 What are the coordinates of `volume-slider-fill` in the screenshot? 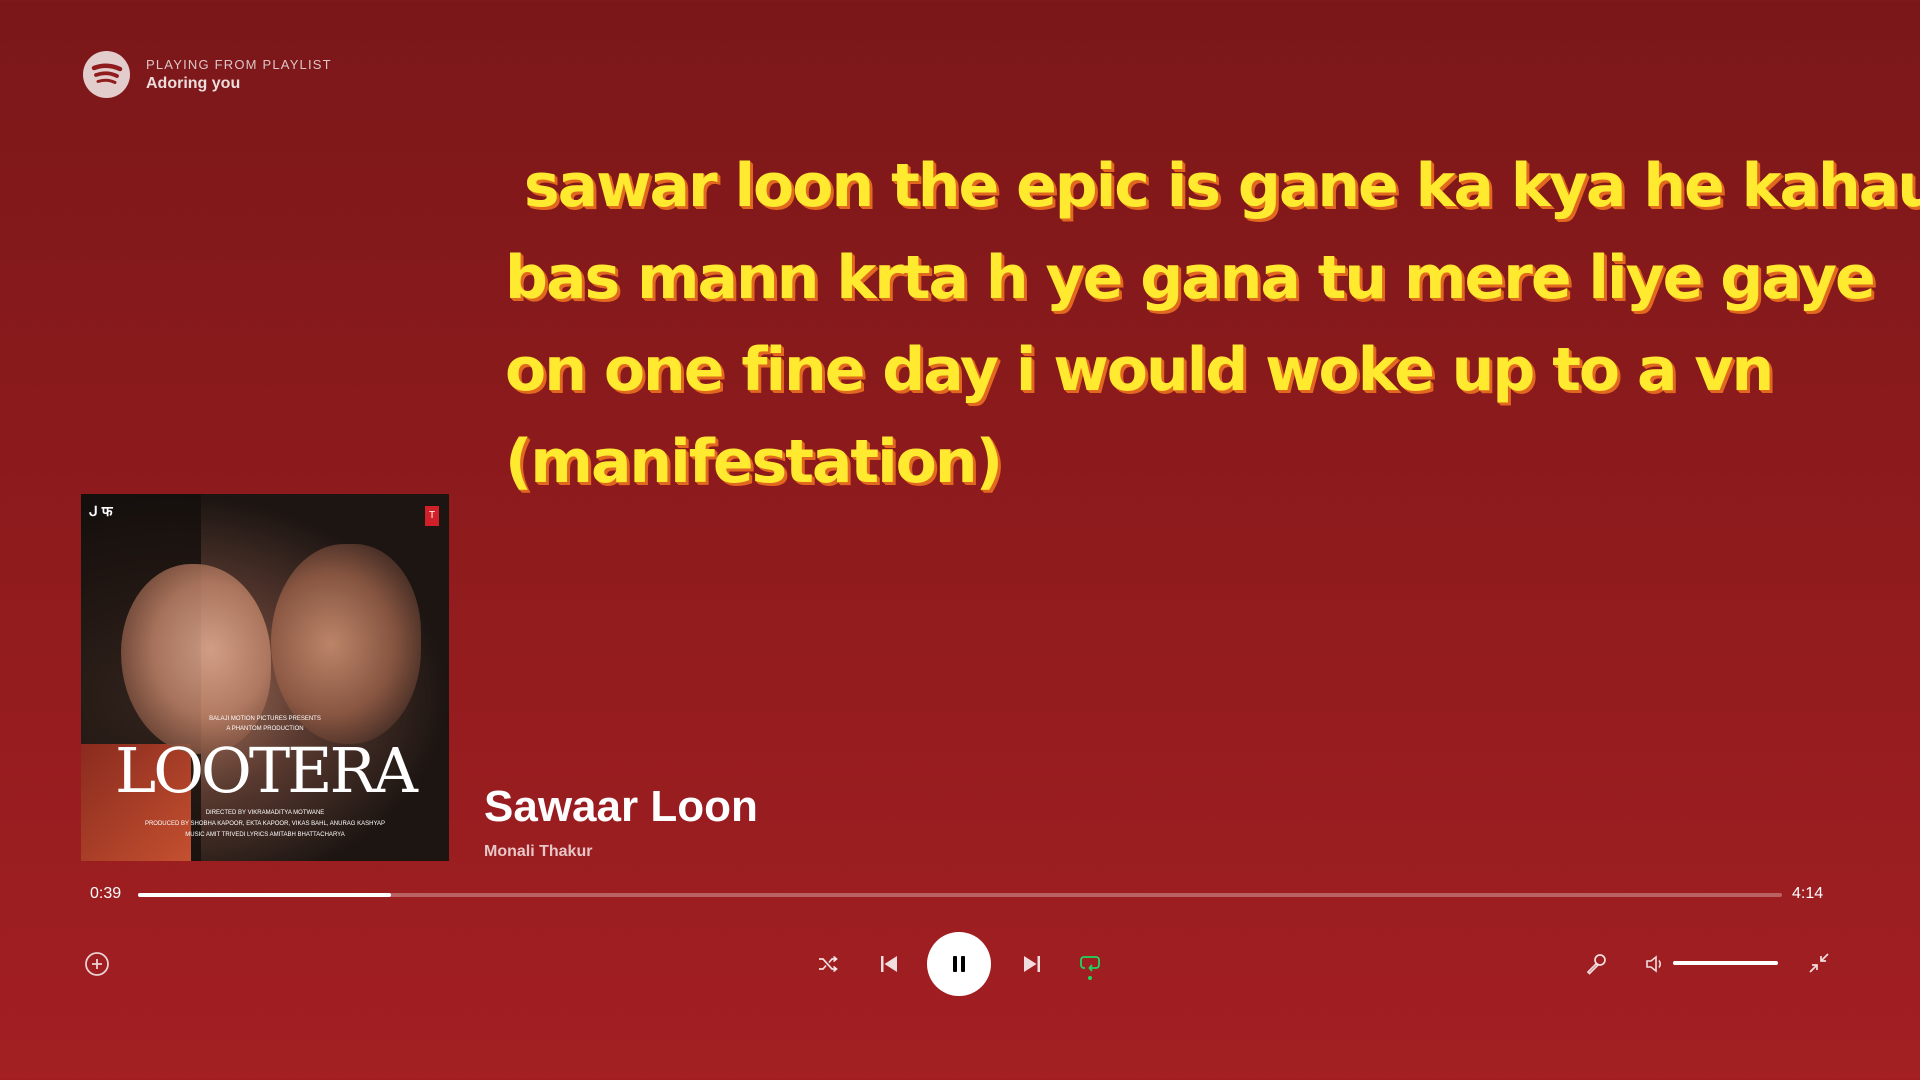 It's located at (1725, 963).